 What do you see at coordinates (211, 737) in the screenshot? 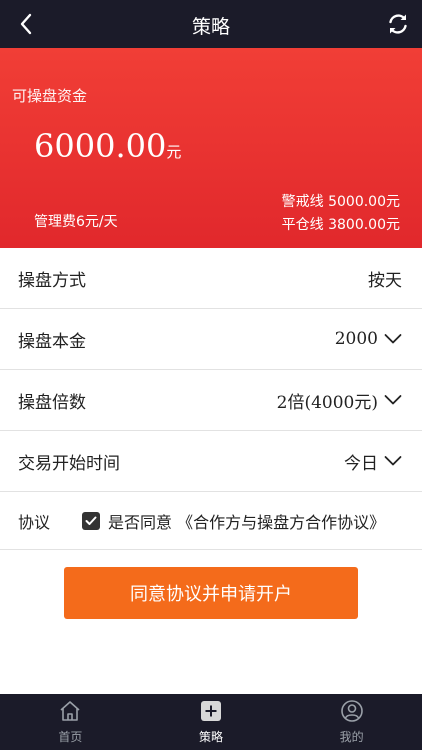
I see `tab-label: 策略` at bounding box center [211, 737].